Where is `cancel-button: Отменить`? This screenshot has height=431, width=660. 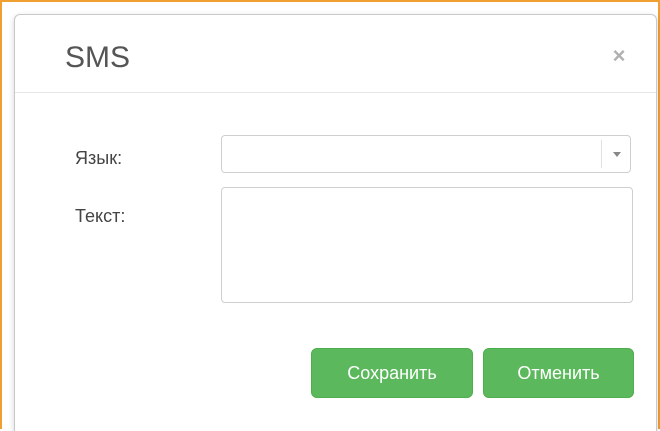 cancel-button: Отменить is located at coordinates (558, 373).